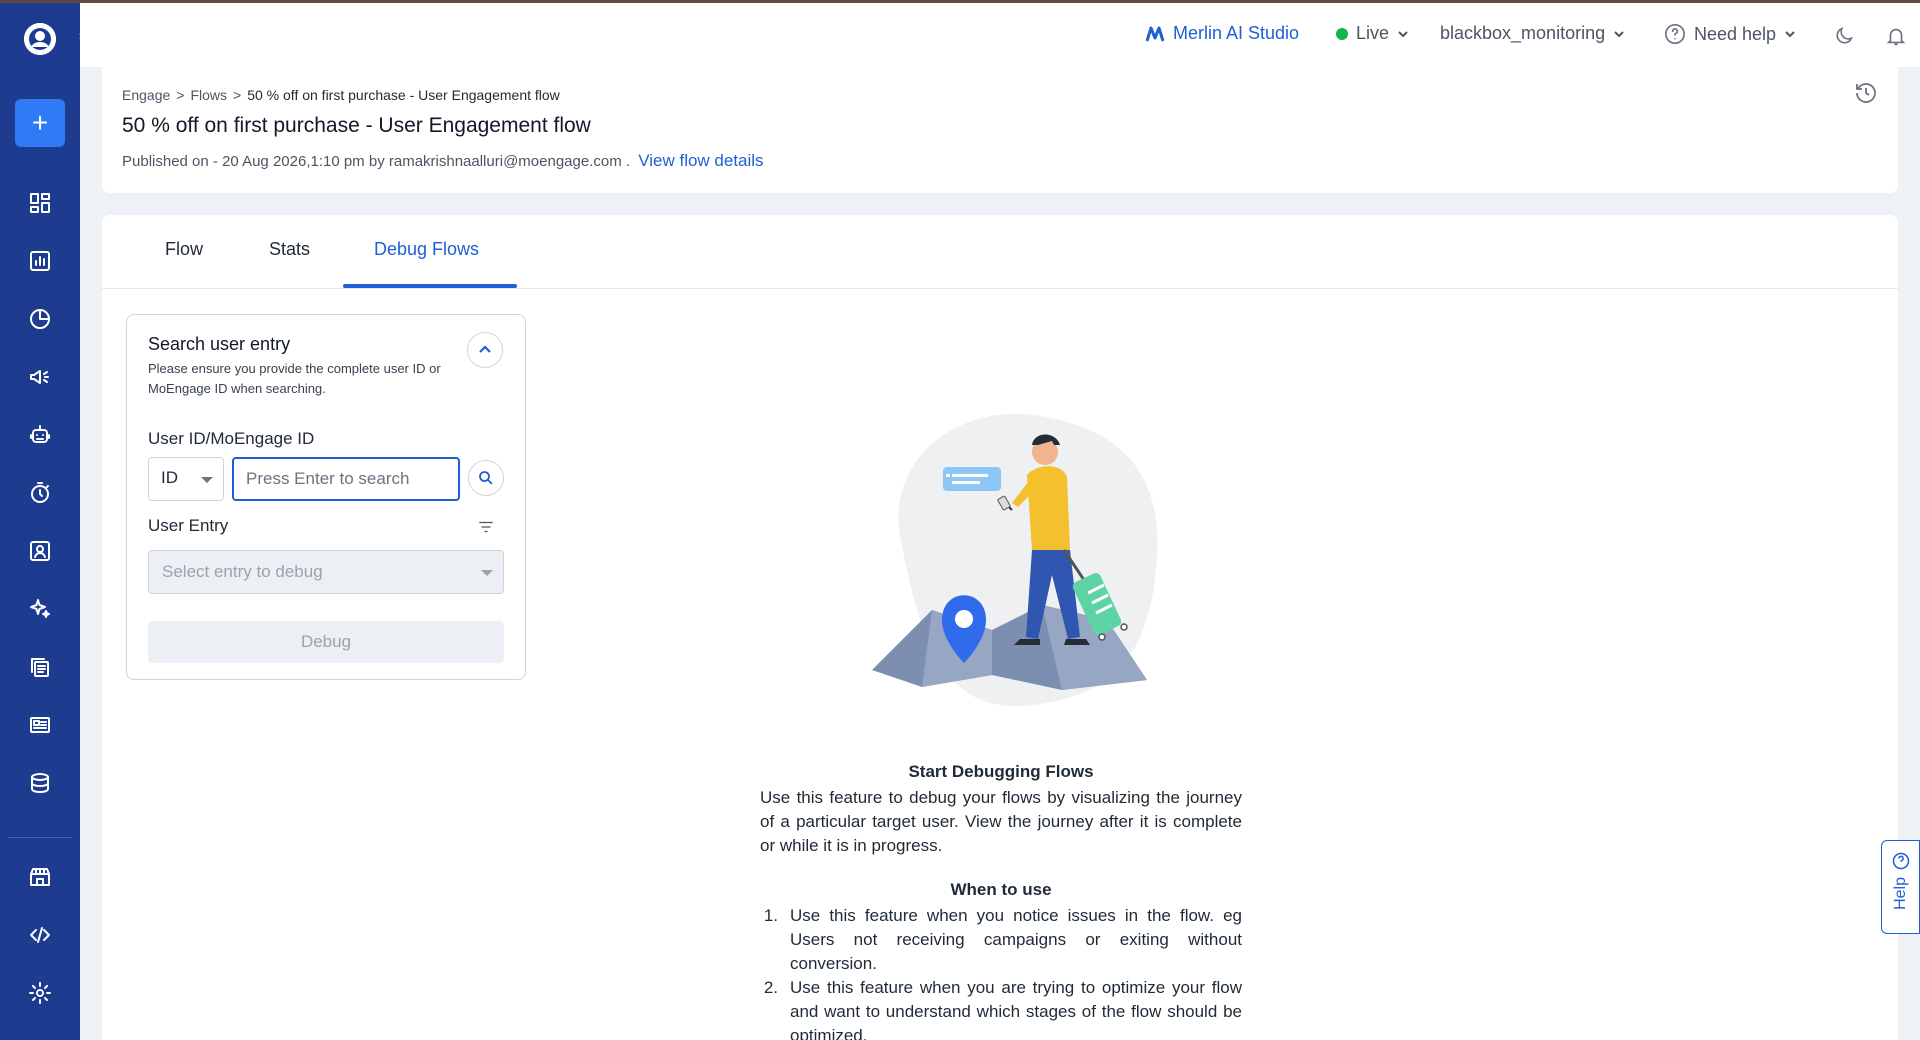 This screenshot has width=1920, height=1040. I want to click on breadcrumb-flows: Flows, so click(208, 95).